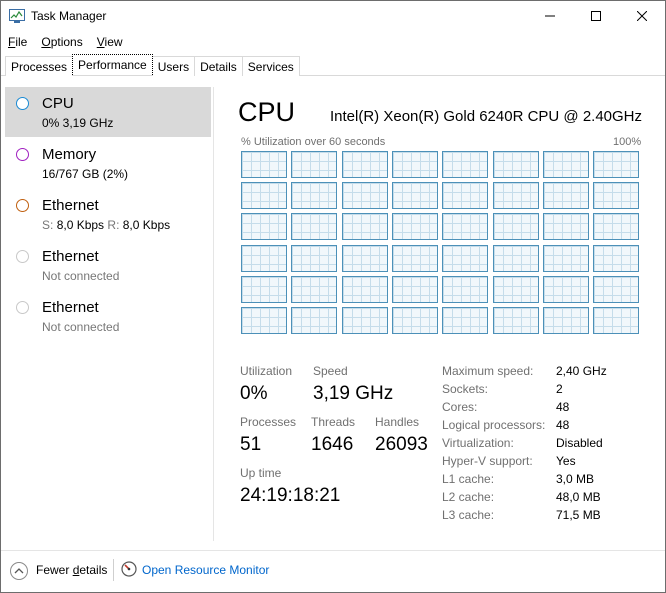 The height and width of the screenshot is (593, 666). Describe the element at coordinates (559, 389) in the screenshot. I see `spec-value: 2` at that location.